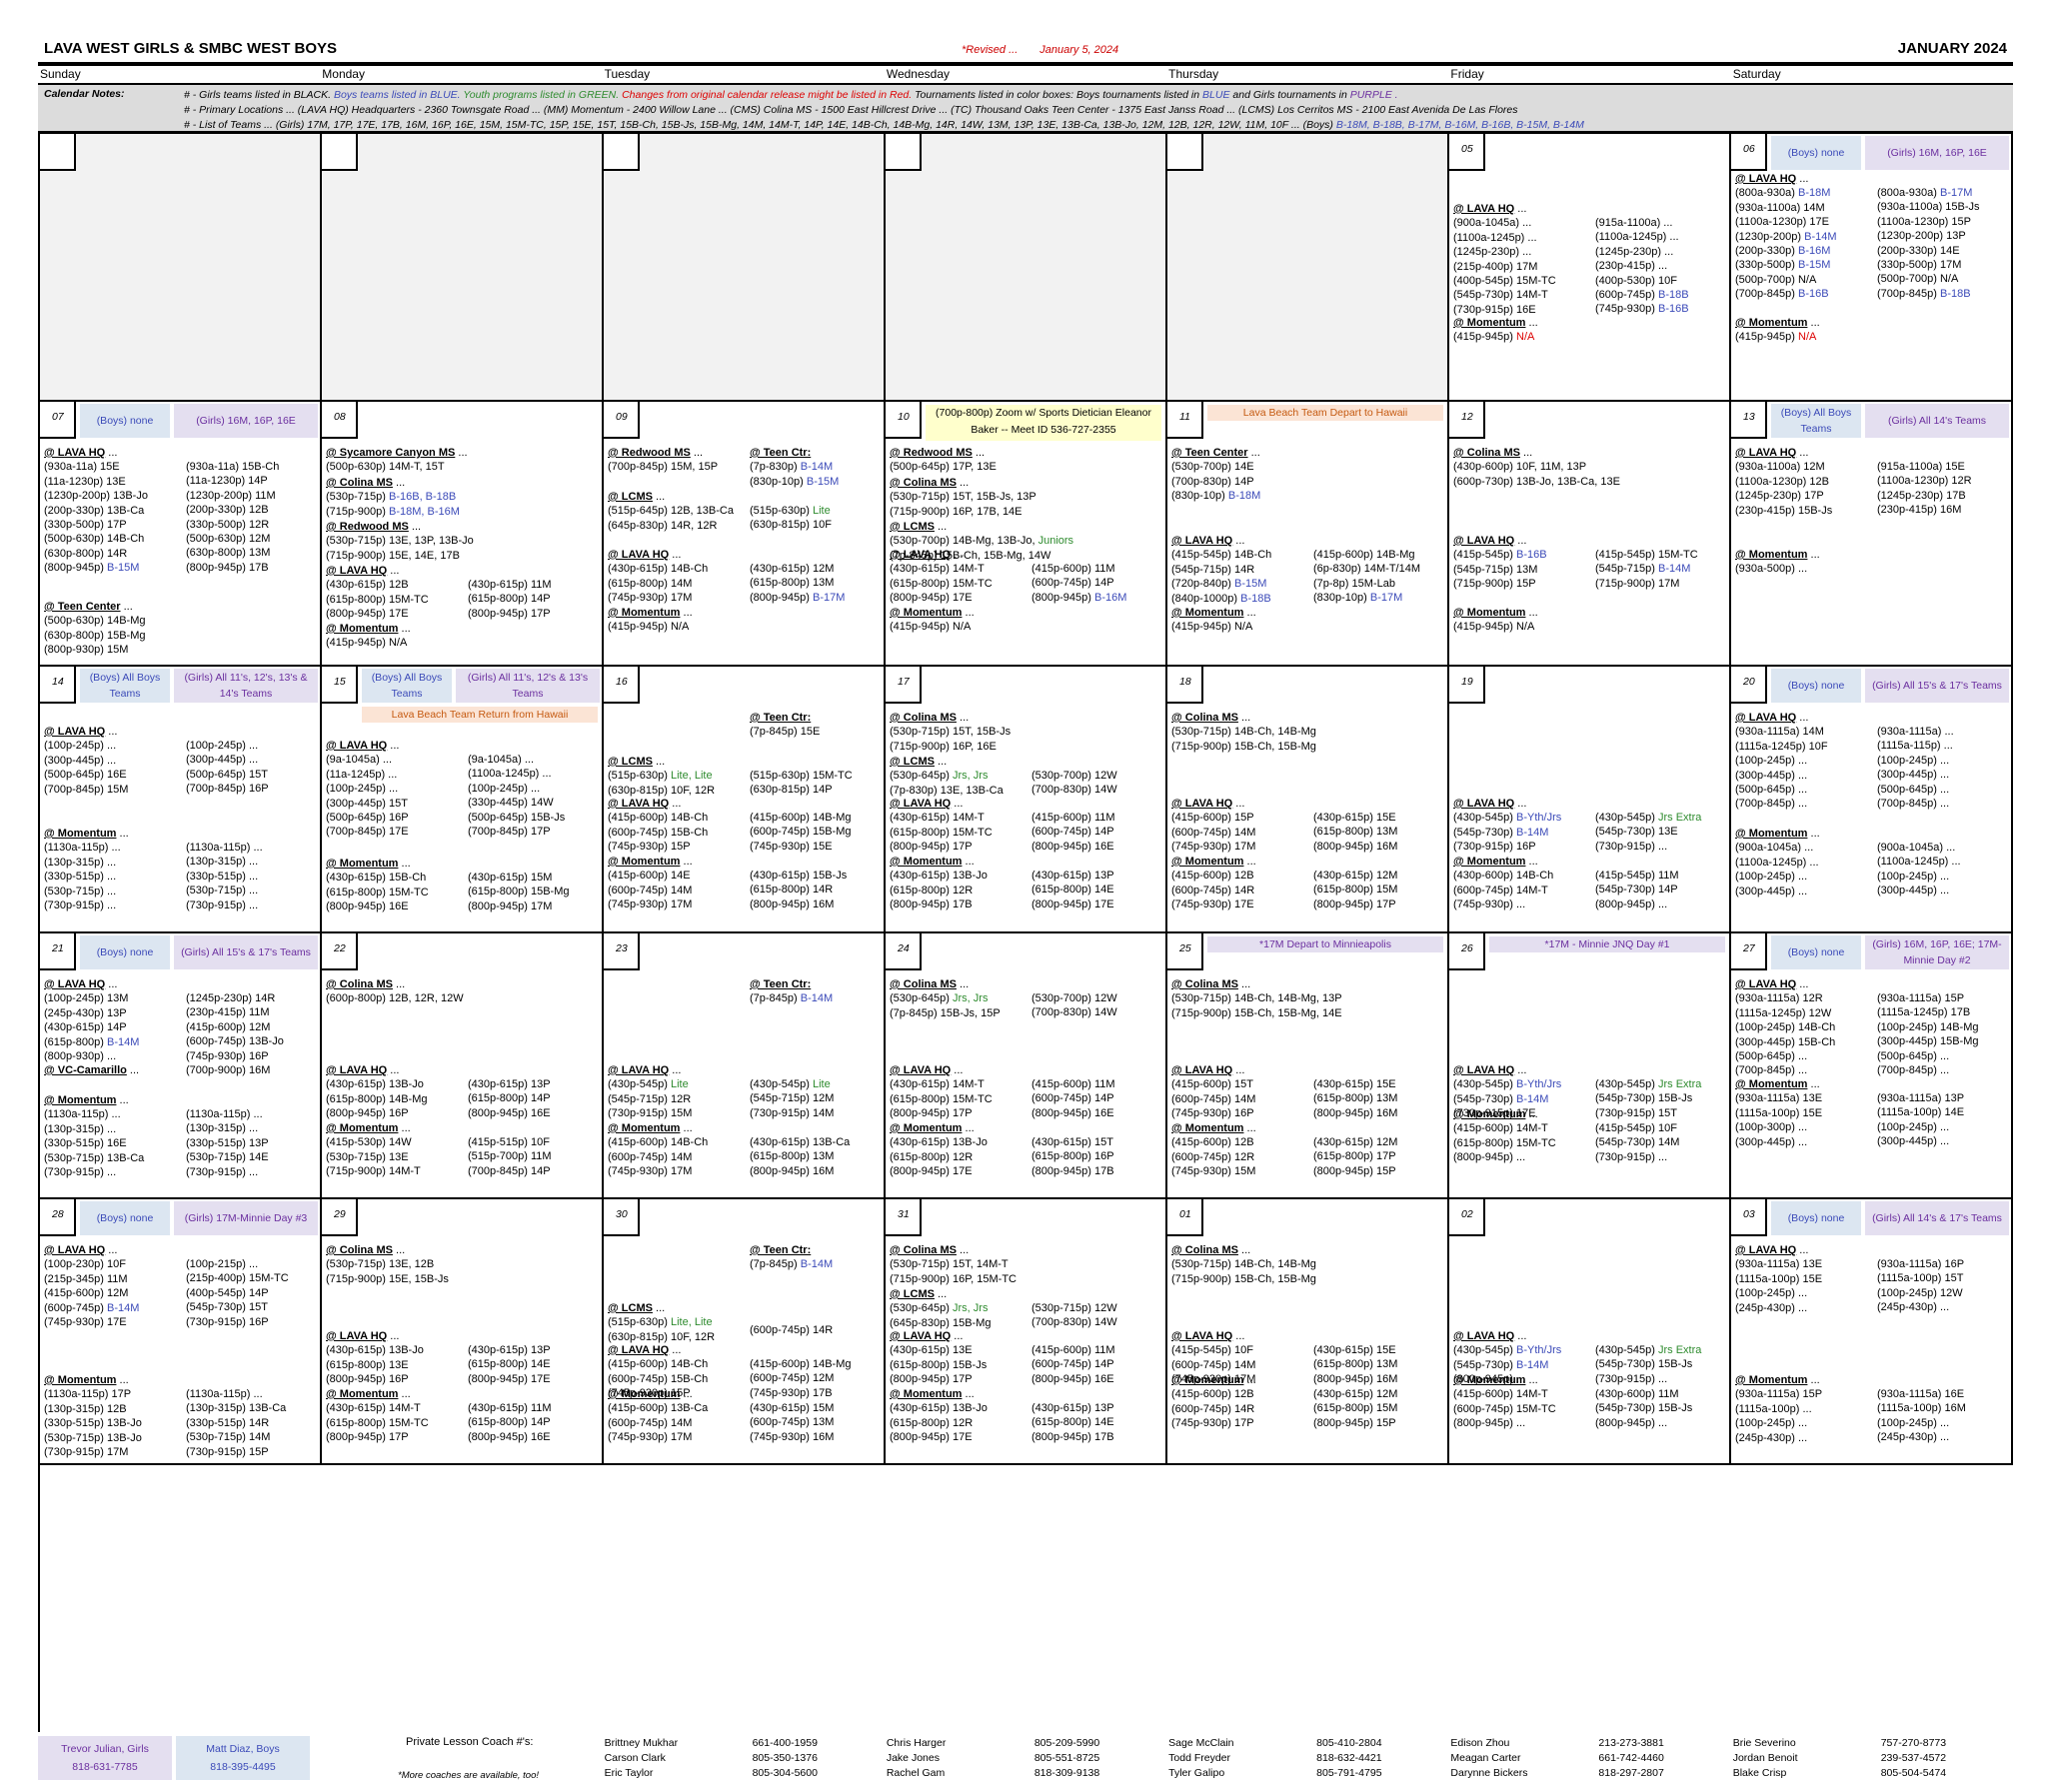 This screenshot has height=1792, width=2047. What do you see at coordinates (945, 1012) in the screenshot?
I see `entry-time-team: (7p-845p) 15B-Js, 15P` at bounding box center [945, 1012].